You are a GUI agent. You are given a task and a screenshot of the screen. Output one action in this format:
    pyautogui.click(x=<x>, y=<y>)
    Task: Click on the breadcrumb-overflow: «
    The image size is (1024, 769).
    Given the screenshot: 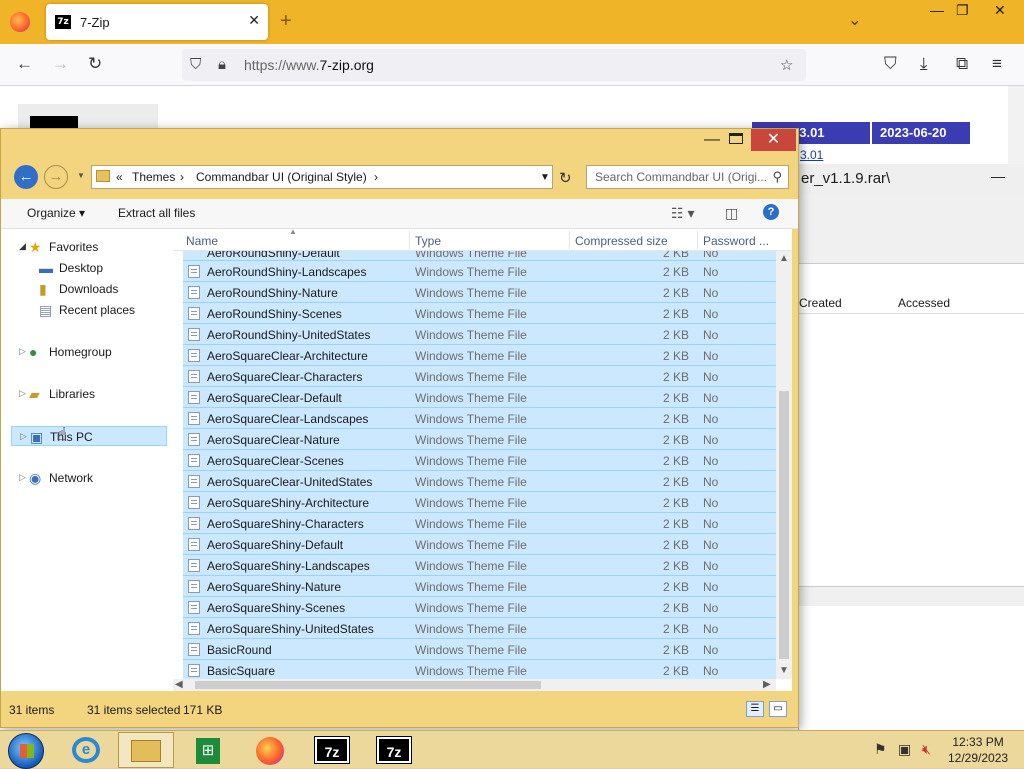 What is the action you would take?
    pyautogui.click(x=119, y=177)
    